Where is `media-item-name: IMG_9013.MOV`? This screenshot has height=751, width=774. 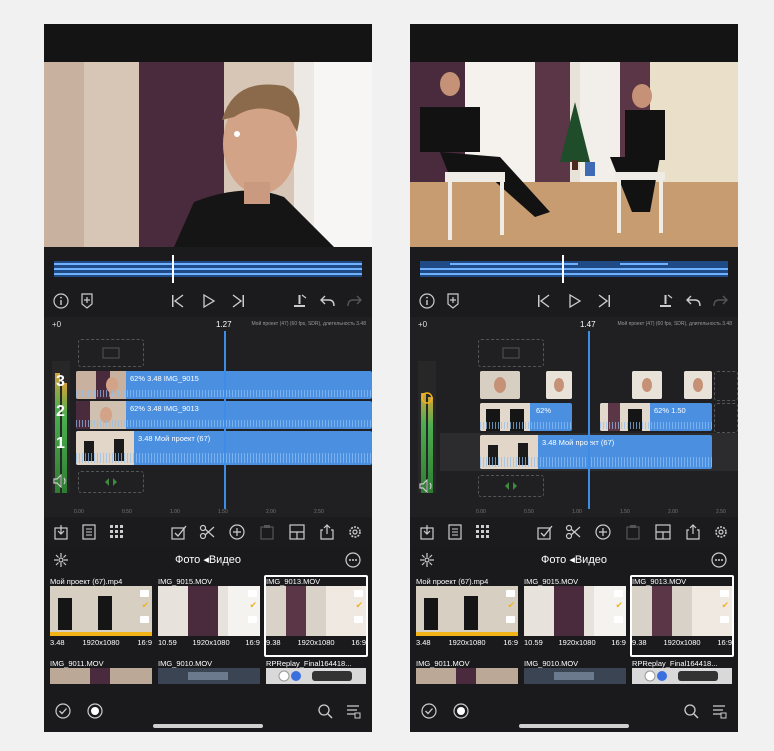
media-item-name: IMG_9013.MOV is located at coordinates (659, 581).